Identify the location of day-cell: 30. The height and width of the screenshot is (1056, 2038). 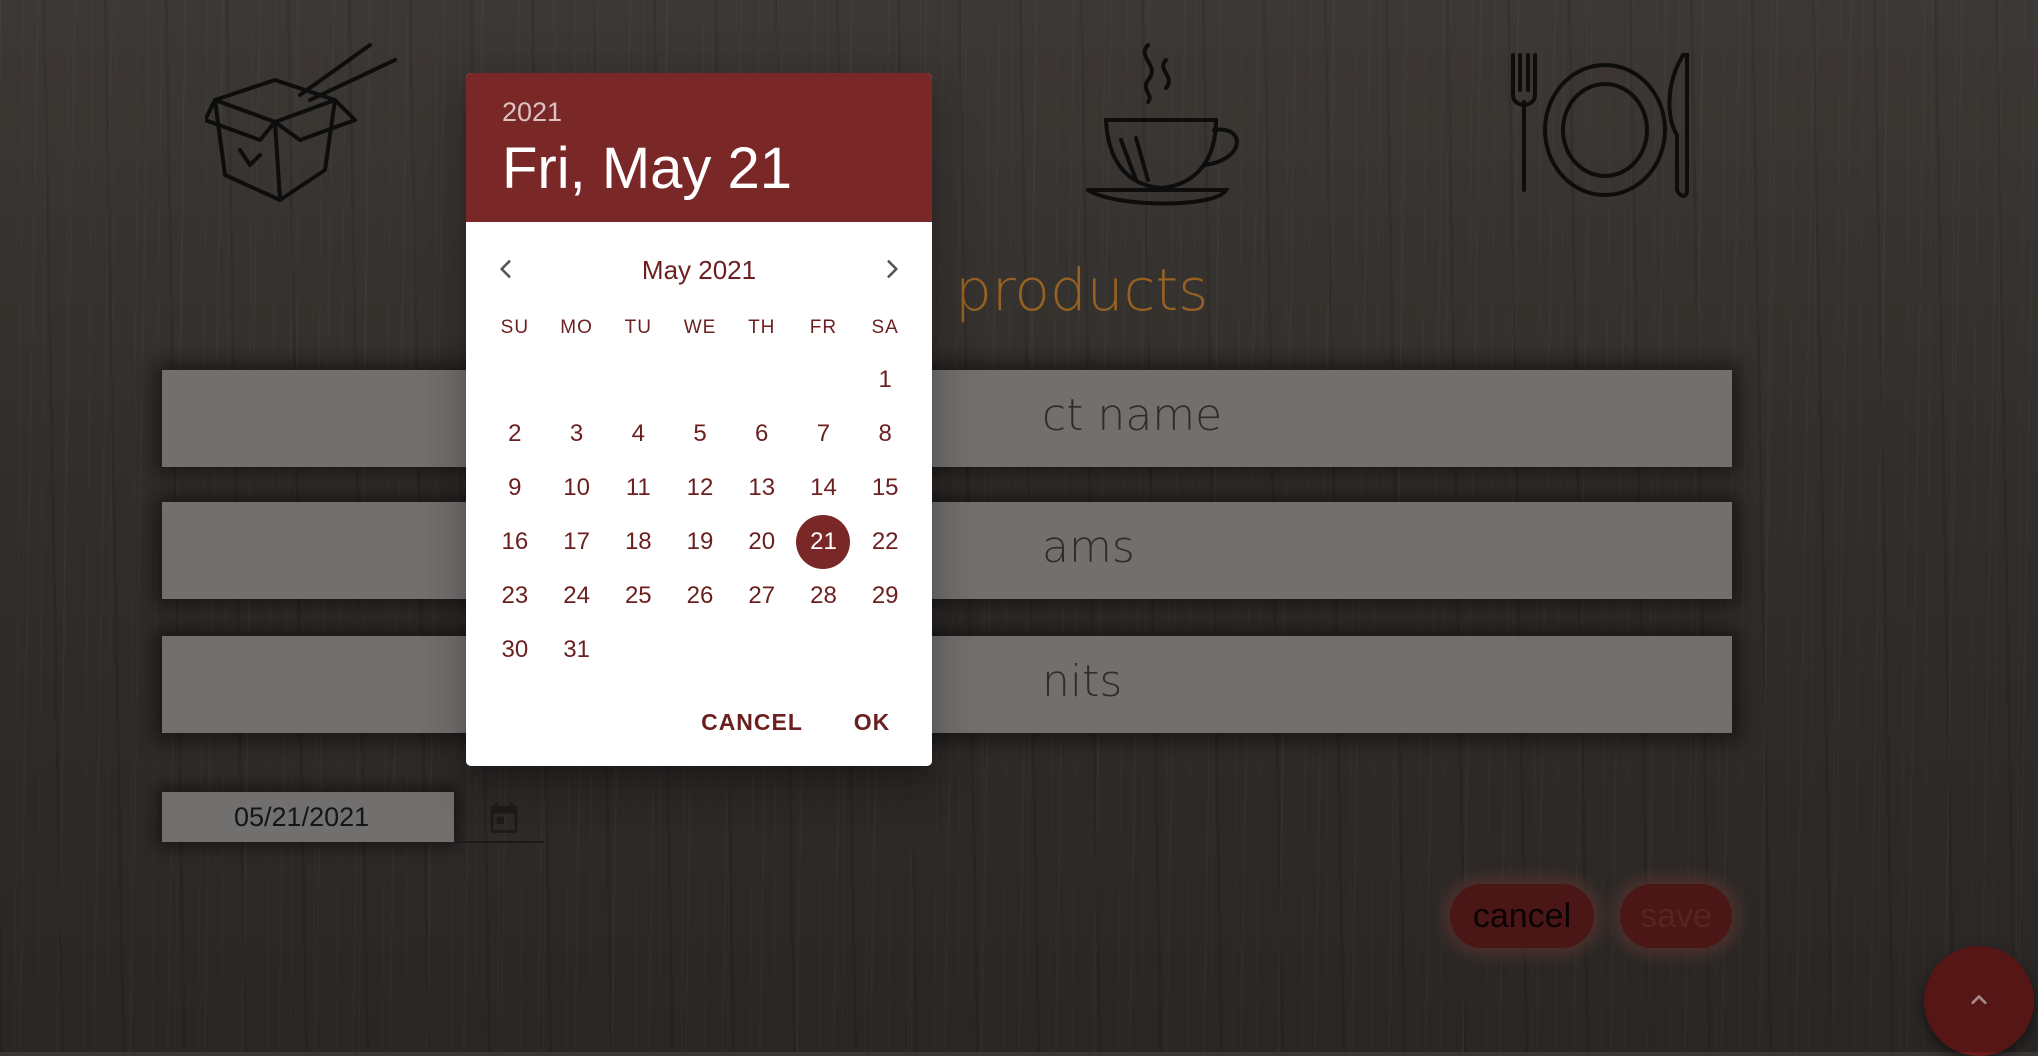
(515, 650).